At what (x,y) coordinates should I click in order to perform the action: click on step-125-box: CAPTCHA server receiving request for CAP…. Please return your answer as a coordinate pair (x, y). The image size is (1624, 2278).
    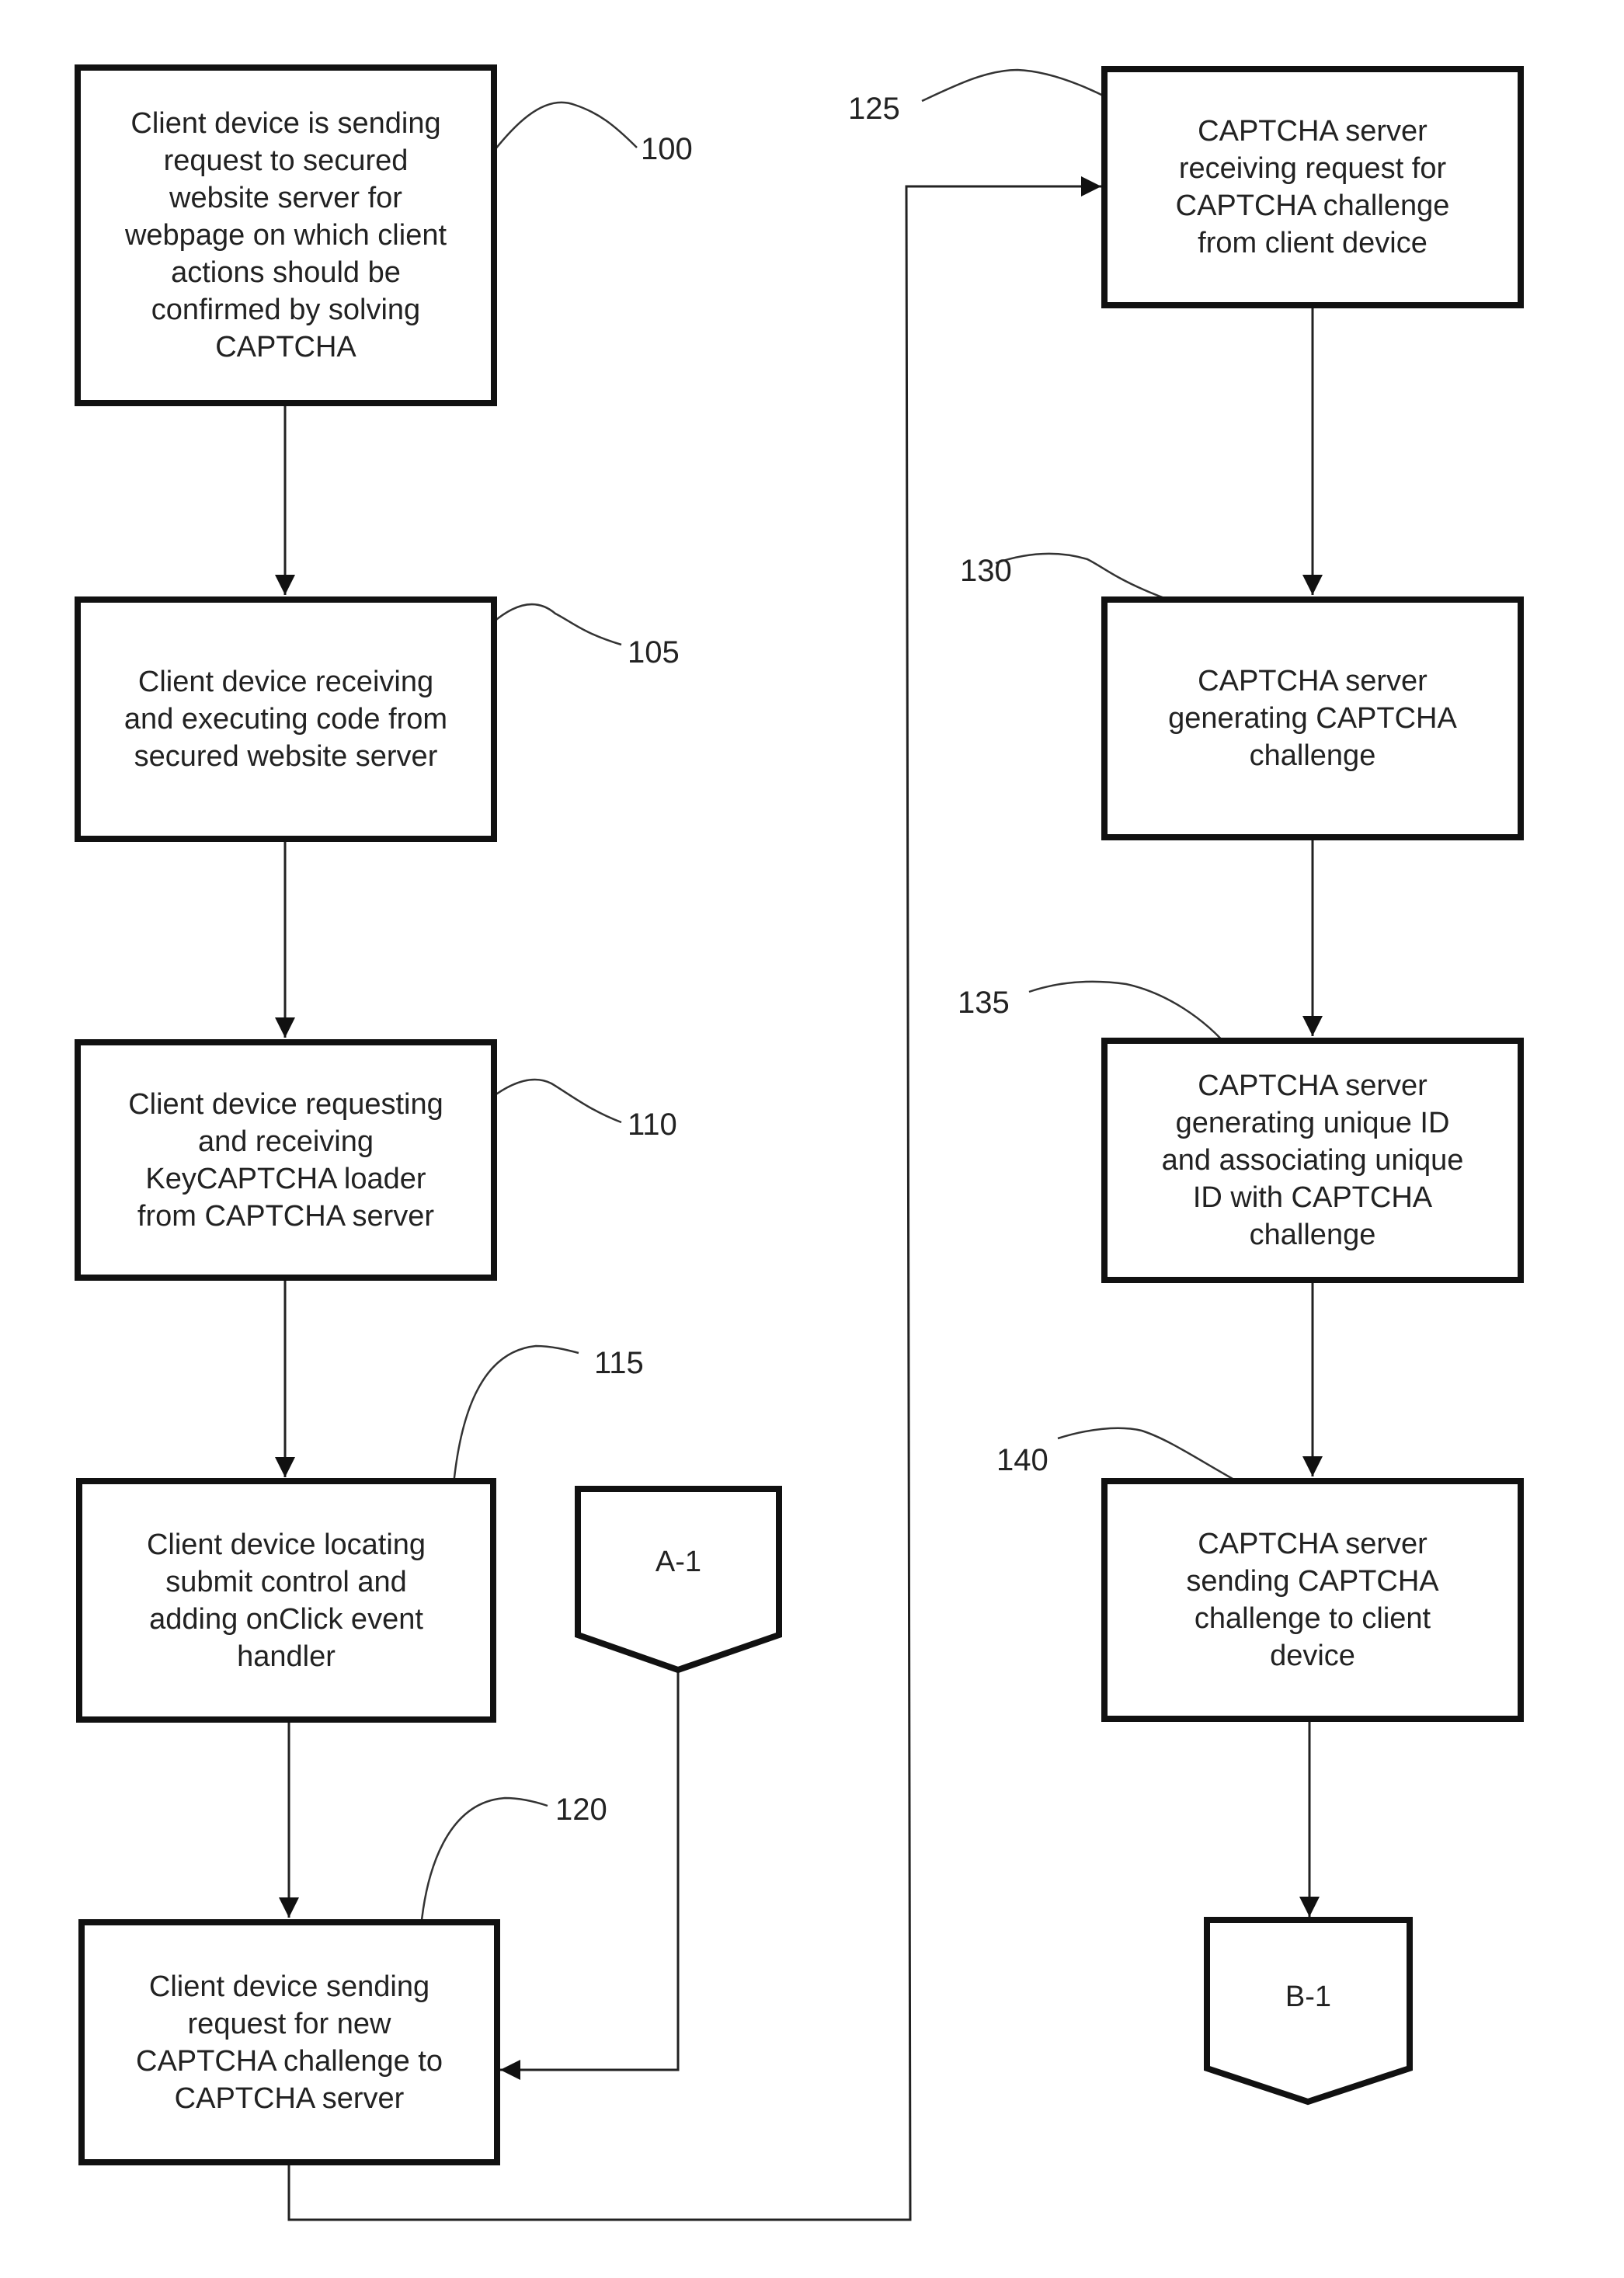
    Looking at the image, I should click on (1312, 187).